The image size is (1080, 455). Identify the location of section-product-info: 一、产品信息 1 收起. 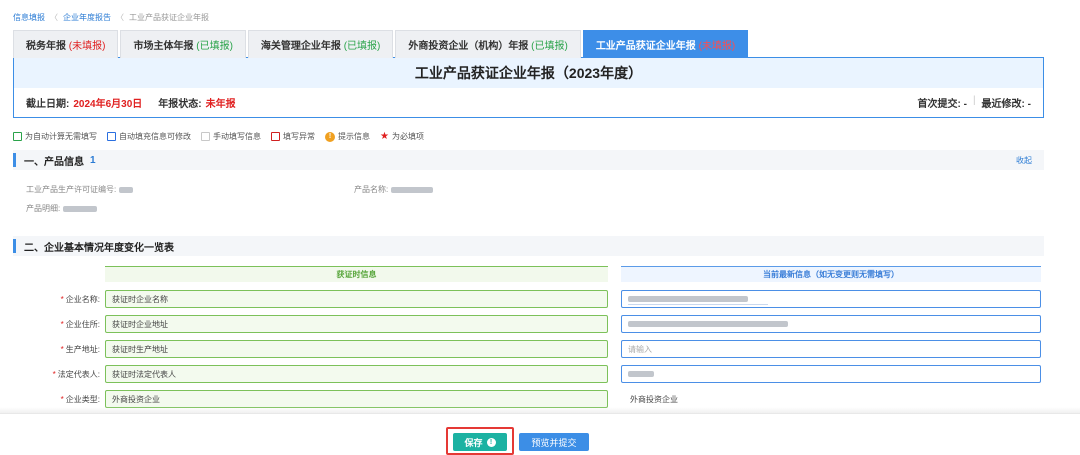
(528, 160).